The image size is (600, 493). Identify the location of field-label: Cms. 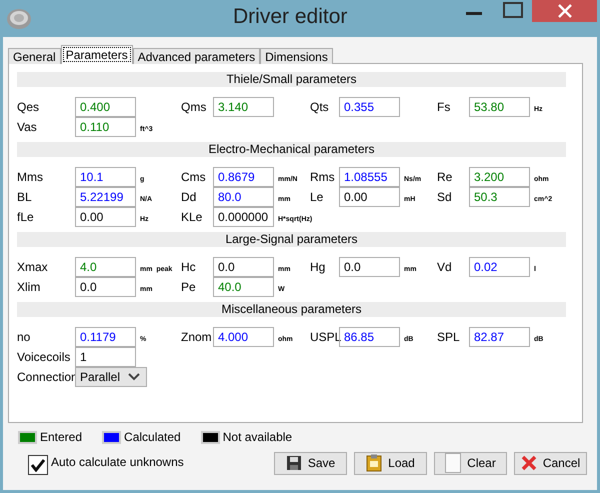
(194, 177).